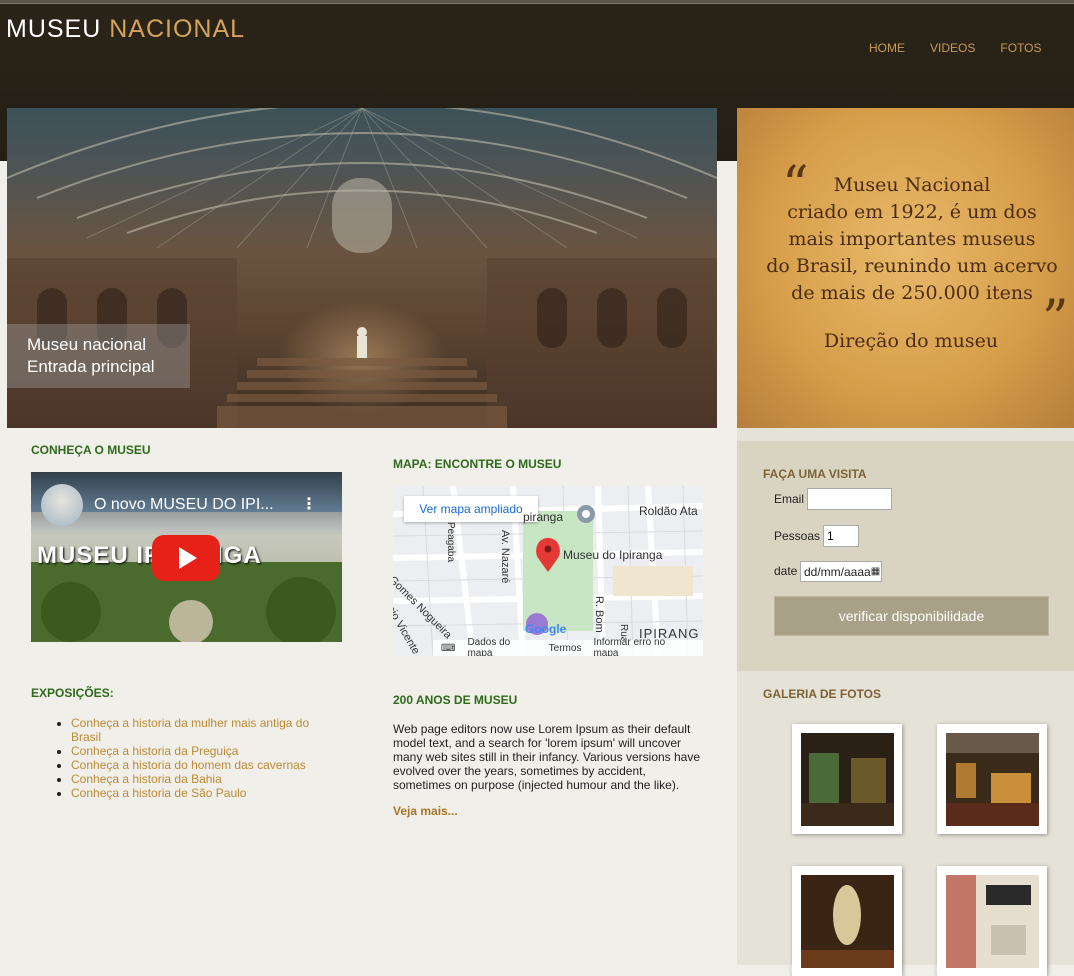 Image resolution: width=1074 pixels, height=976 pixels. What do you see at coordinates (543, 517) in the screenshot?
I see `map-street-label: piranga` at bounding box center [543, 517].